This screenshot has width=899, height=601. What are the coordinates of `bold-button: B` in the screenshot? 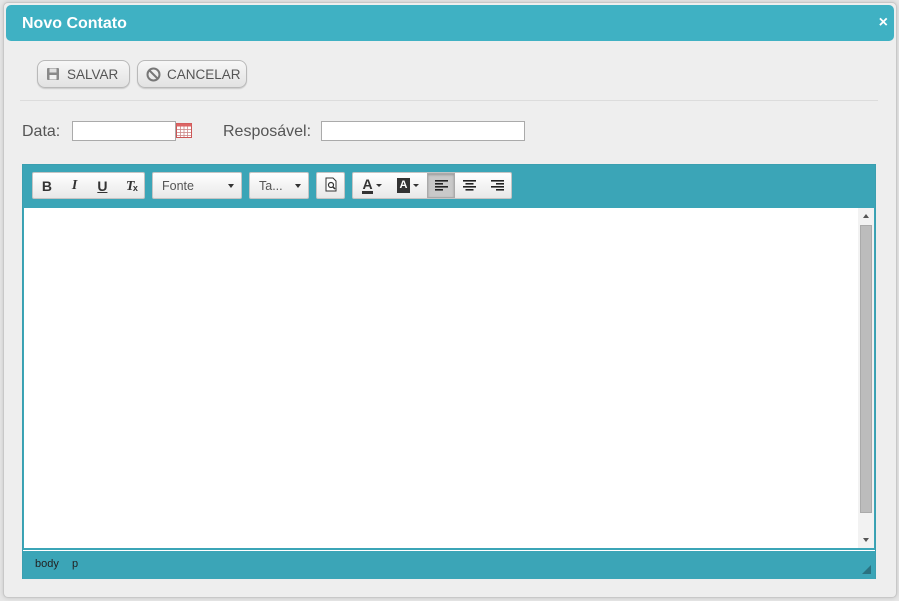 It's located at (47, 185).